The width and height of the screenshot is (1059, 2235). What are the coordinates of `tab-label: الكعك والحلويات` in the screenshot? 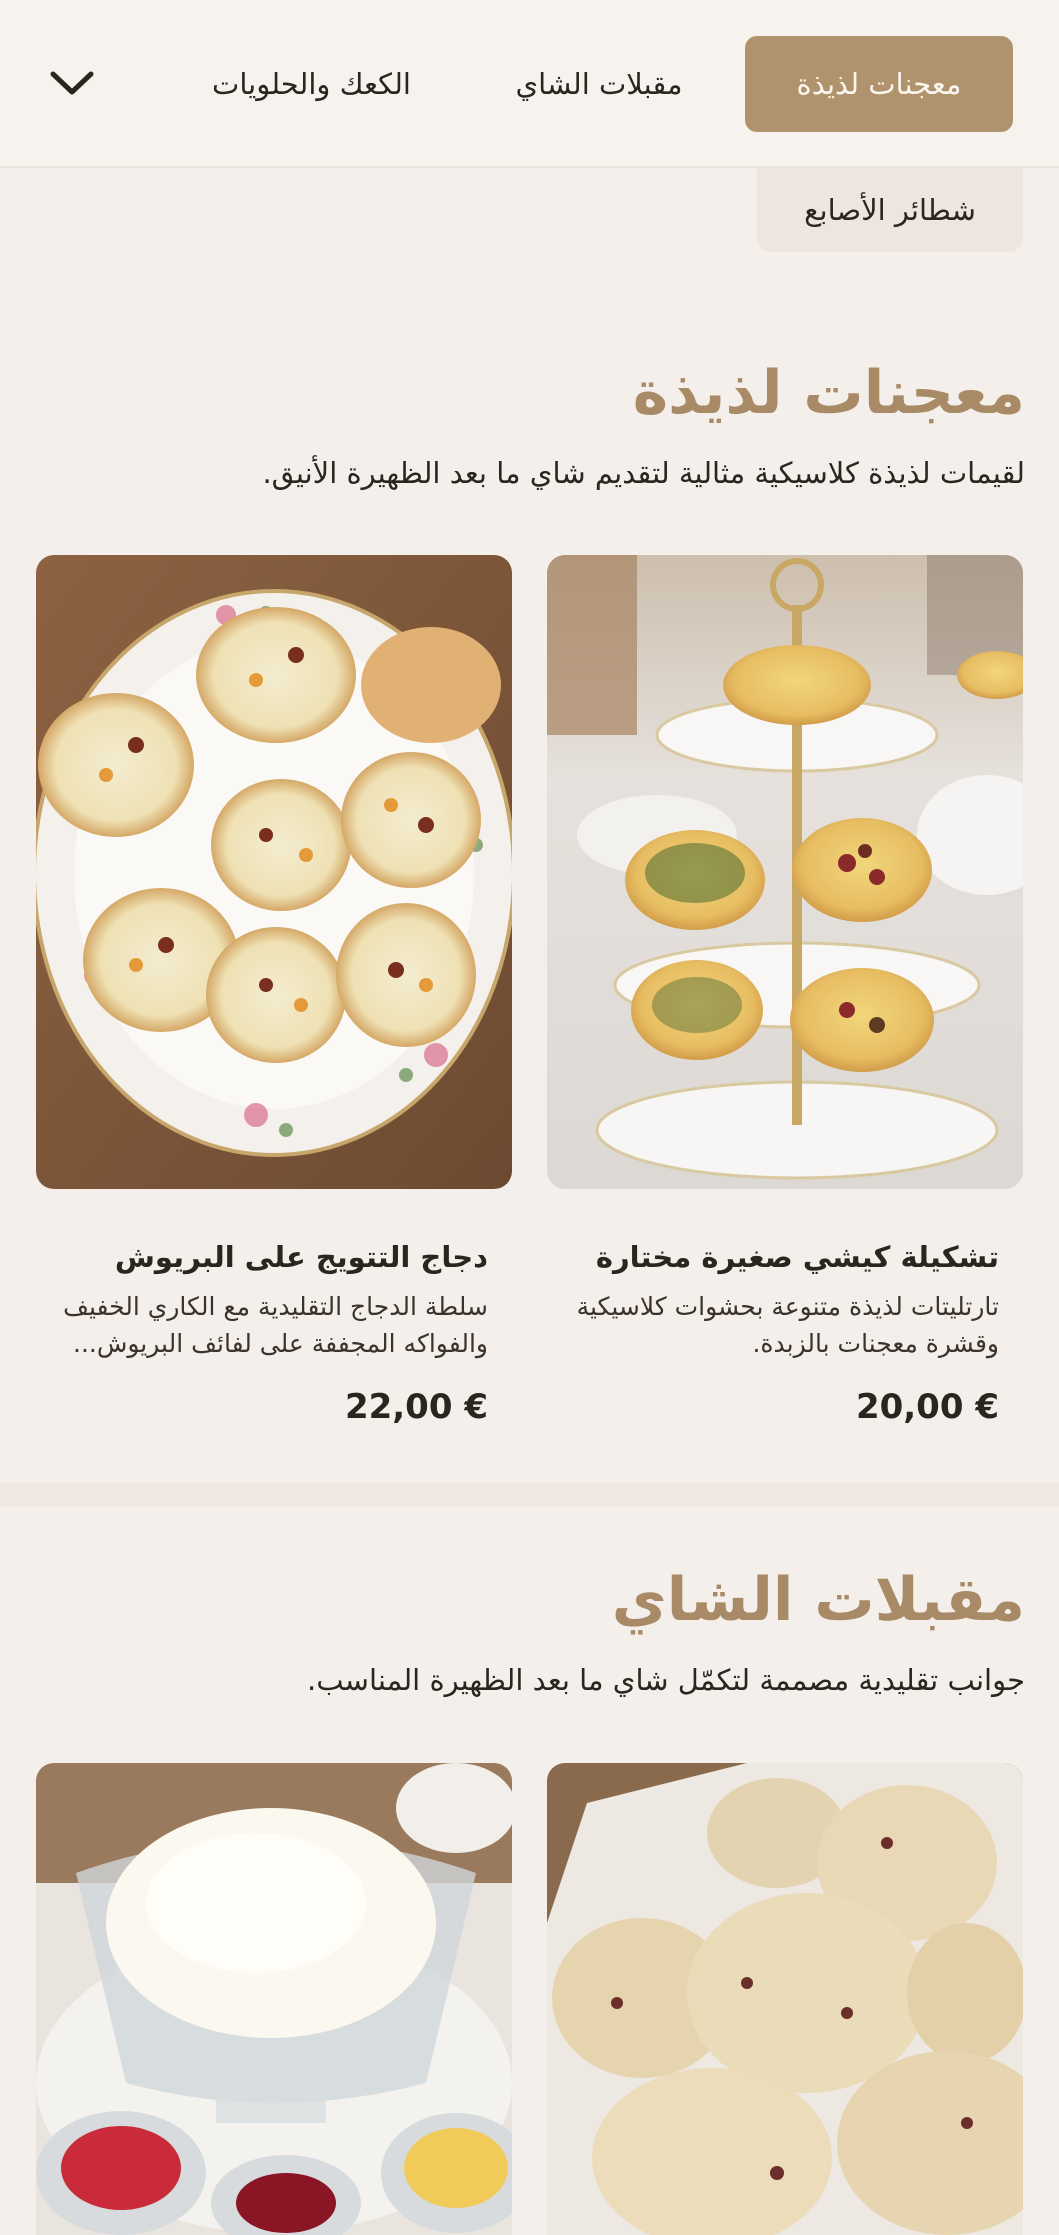 It's located at (311, 84).